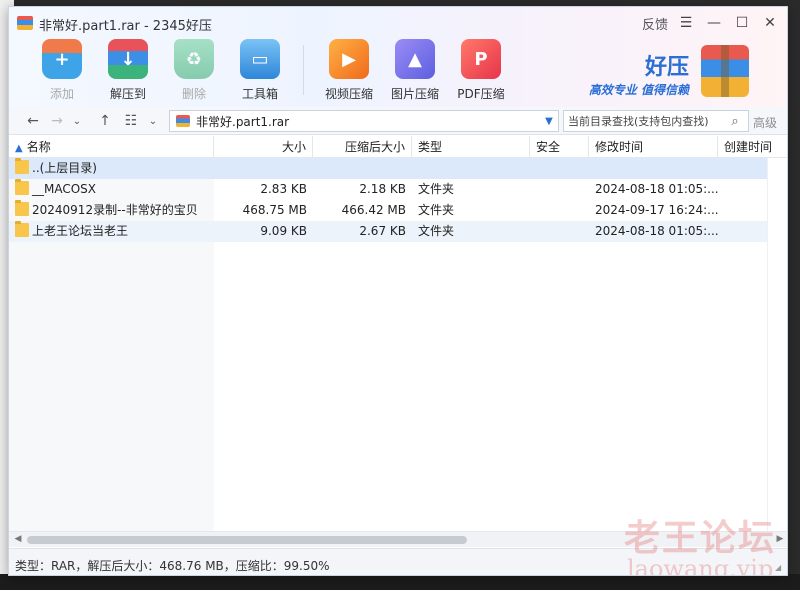 This screenshot has width=800, height=590. Describe the element at coordinates (77, 121) in the screenshot. I see `history-dropdown-icon: ⌄` at that location.